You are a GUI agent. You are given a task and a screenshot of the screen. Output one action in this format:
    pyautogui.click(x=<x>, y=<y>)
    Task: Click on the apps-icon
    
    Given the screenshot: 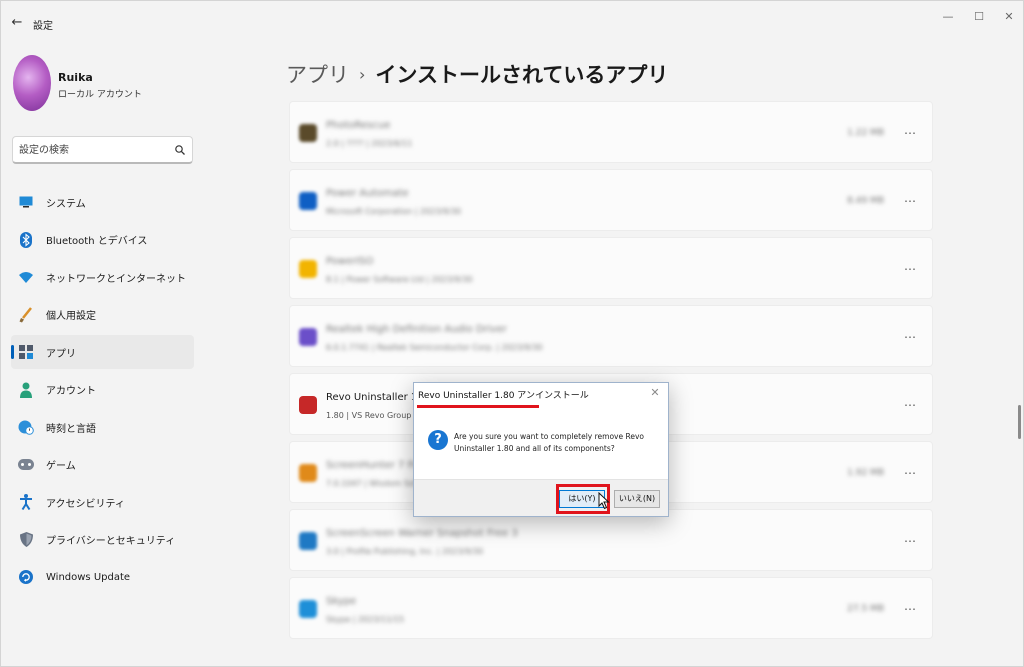 What is the action you would take?
    pyautogui.click(x=26, y=352)
    